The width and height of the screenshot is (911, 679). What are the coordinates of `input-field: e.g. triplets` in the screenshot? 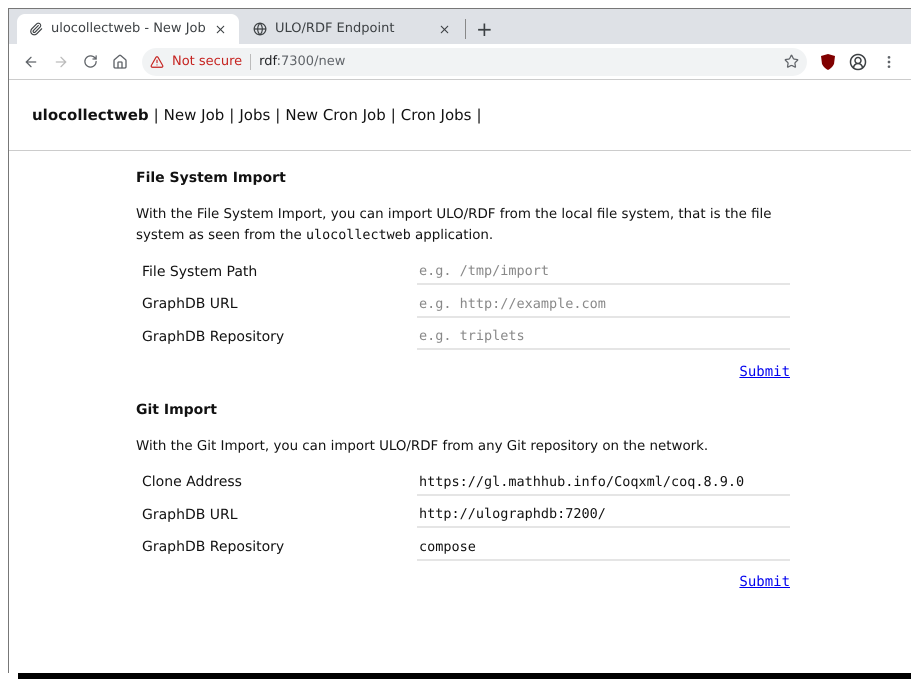 It's located at (603, 337).